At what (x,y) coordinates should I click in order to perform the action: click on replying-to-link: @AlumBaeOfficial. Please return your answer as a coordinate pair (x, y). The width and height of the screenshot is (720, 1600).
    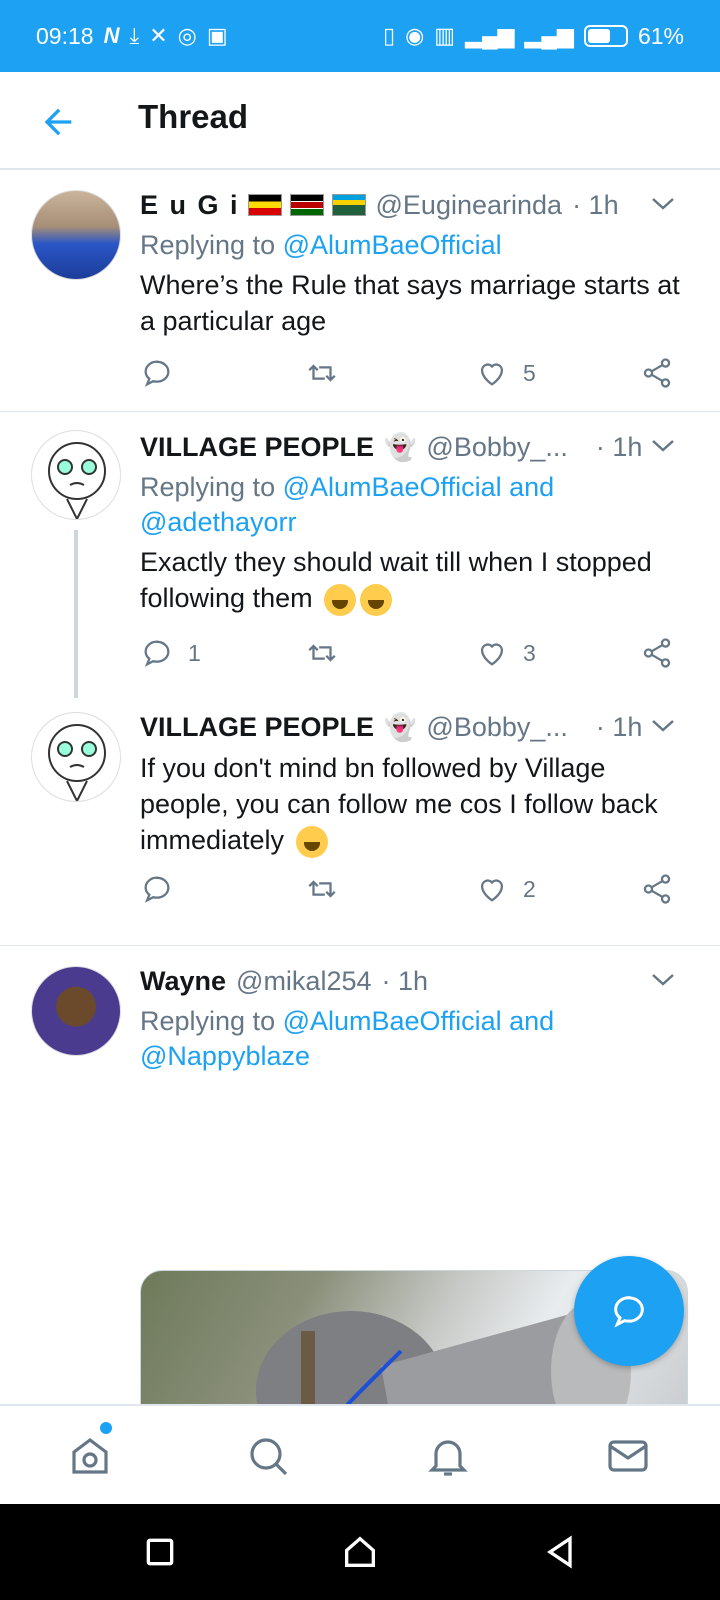
    Looking at the image, I should click on (392, 245).